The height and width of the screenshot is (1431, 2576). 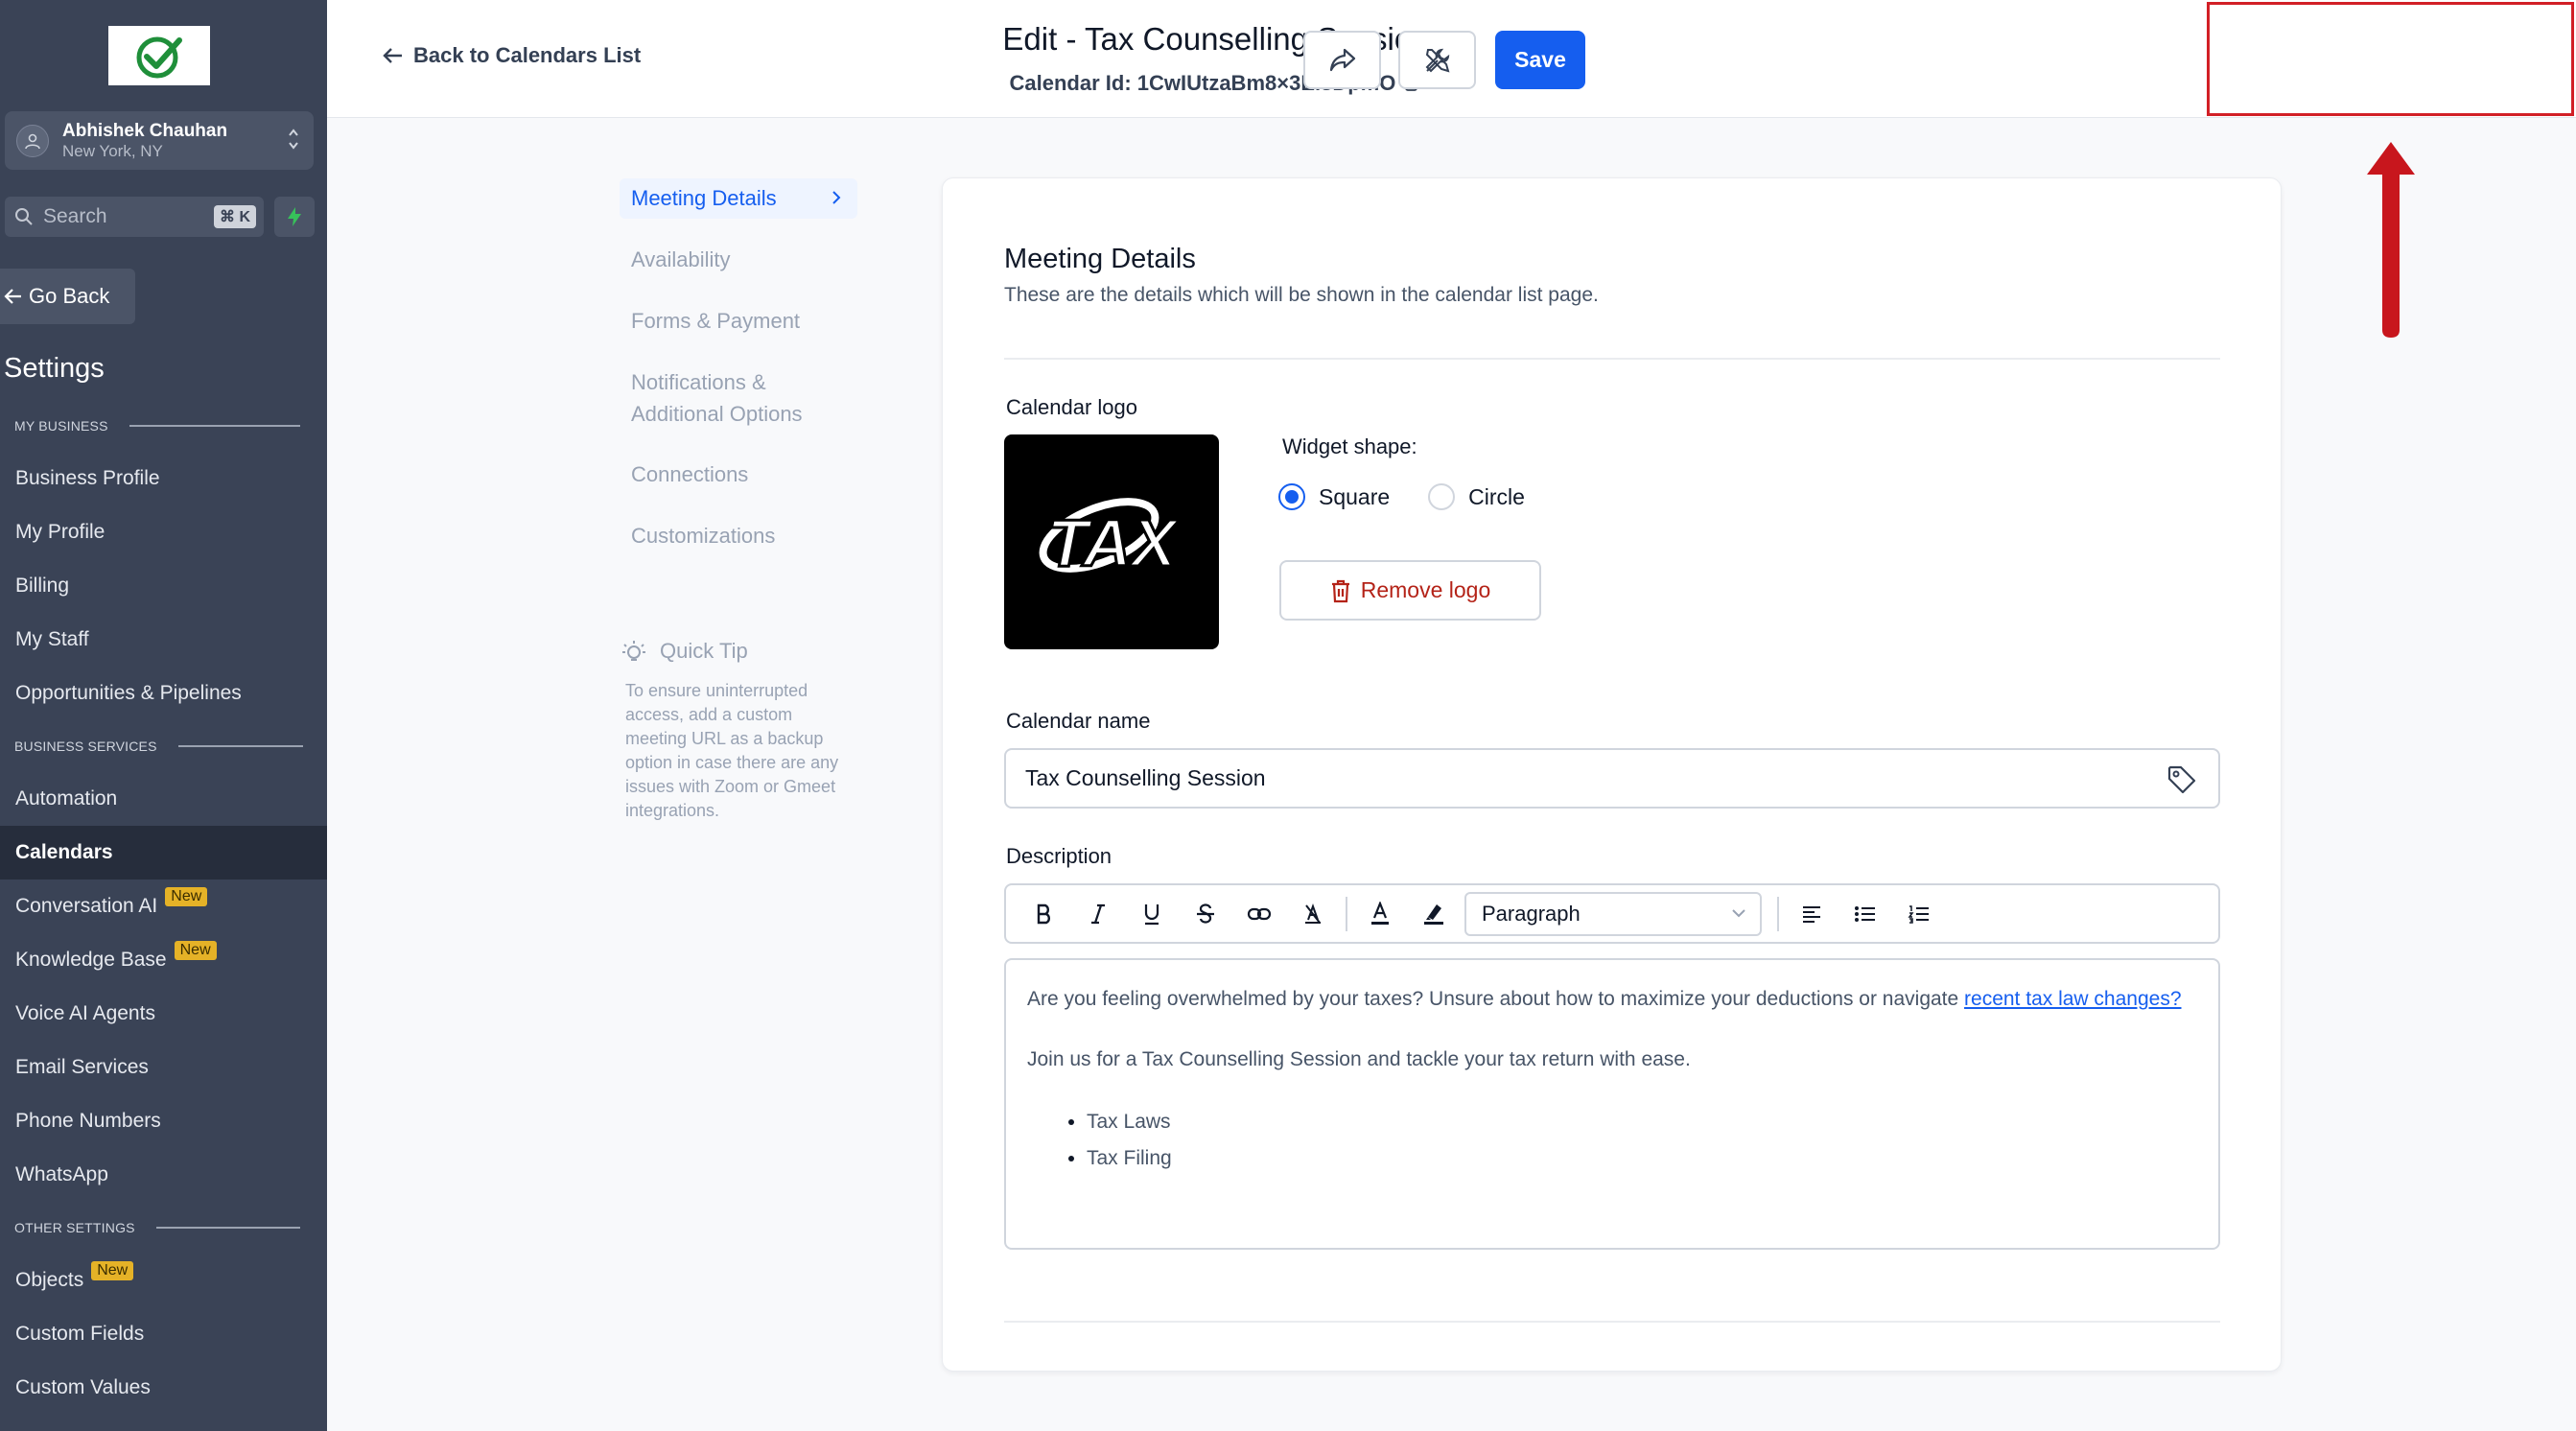 What do you see at coordinates (294, 217) in the screenshot?
I see `quick-action-button` at bounding box center [294, 217].